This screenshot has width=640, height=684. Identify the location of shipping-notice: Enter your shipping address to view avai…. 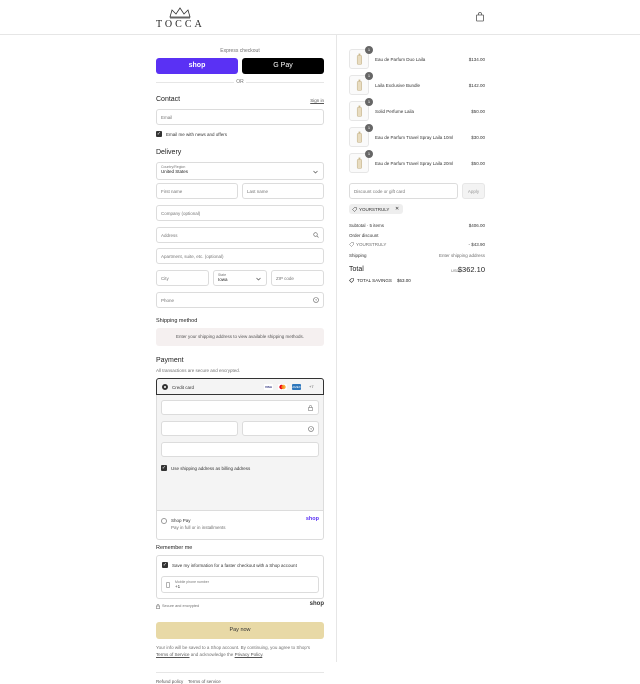
(240, 337).